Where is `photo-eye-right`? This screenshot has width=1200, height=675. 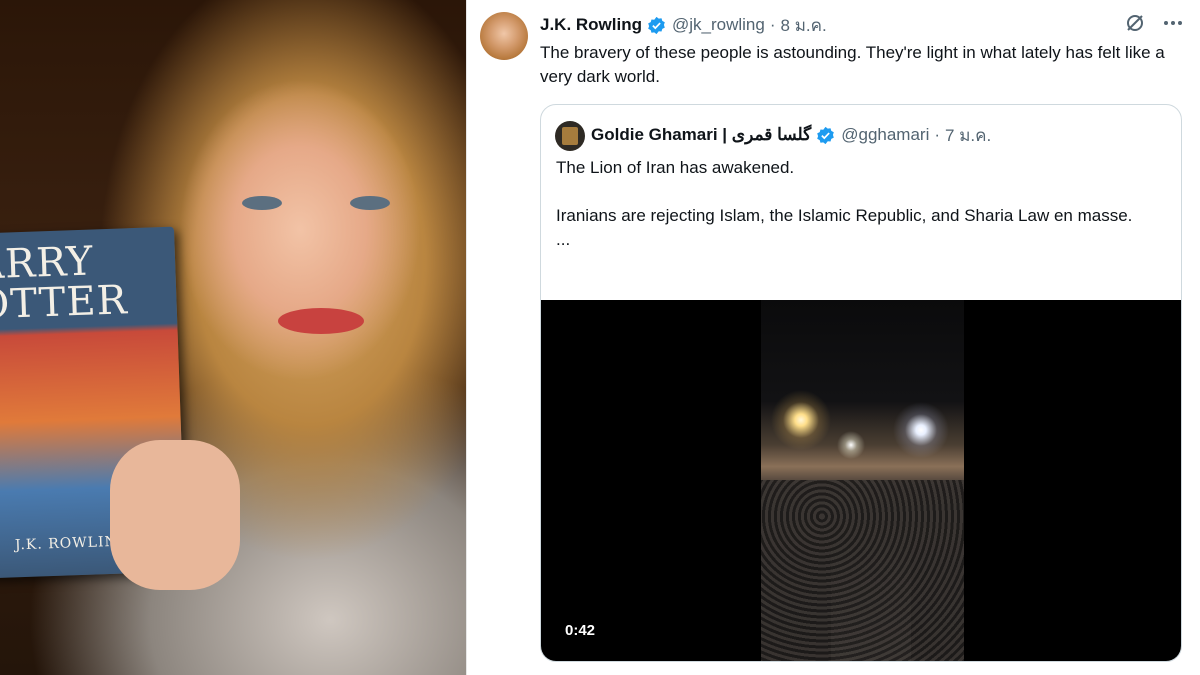
photo-eye-right is located at coordinates (370, 203).